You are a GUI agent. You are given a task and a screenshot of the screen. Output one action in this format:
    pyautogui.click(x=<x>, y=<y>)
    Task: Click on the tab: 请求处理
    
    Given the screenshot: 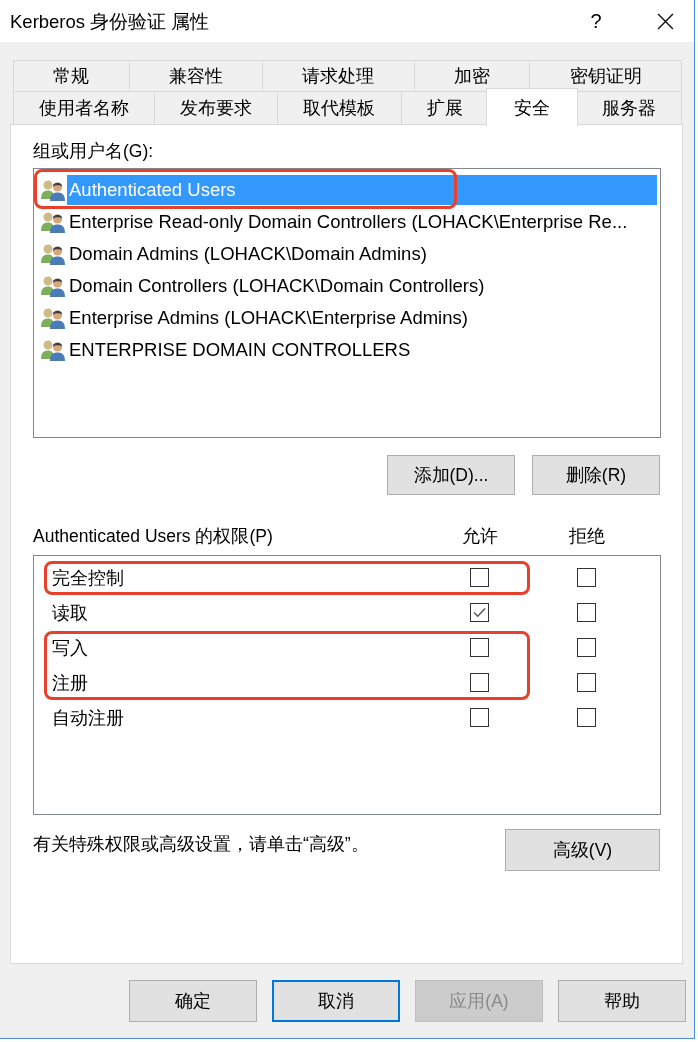 What is the action you would take?
    pyautogui.click(x=338, y=76)
    